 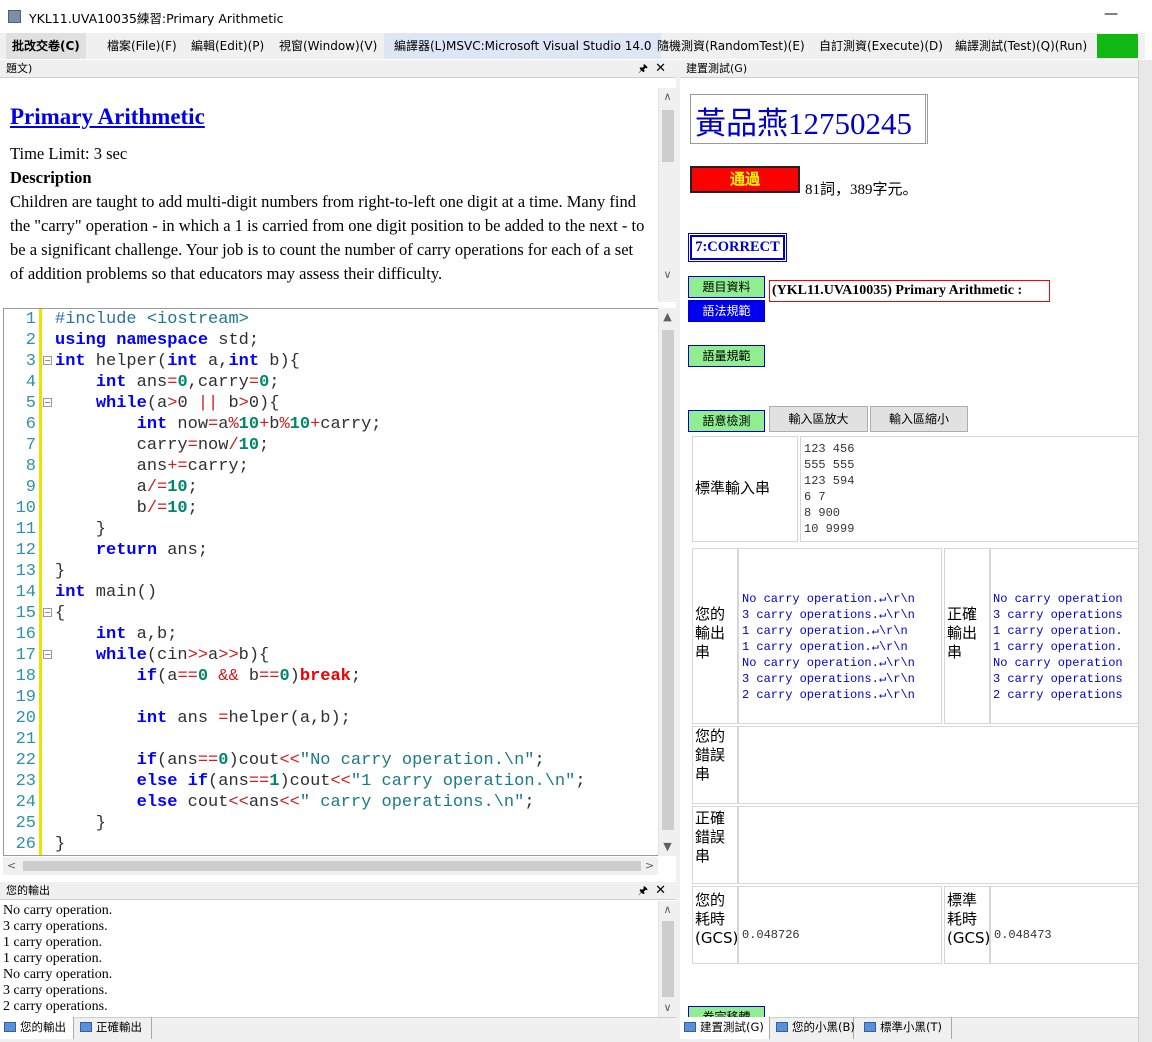 I want to click on scroll-left-icon: <, so click(x=11, y=865).